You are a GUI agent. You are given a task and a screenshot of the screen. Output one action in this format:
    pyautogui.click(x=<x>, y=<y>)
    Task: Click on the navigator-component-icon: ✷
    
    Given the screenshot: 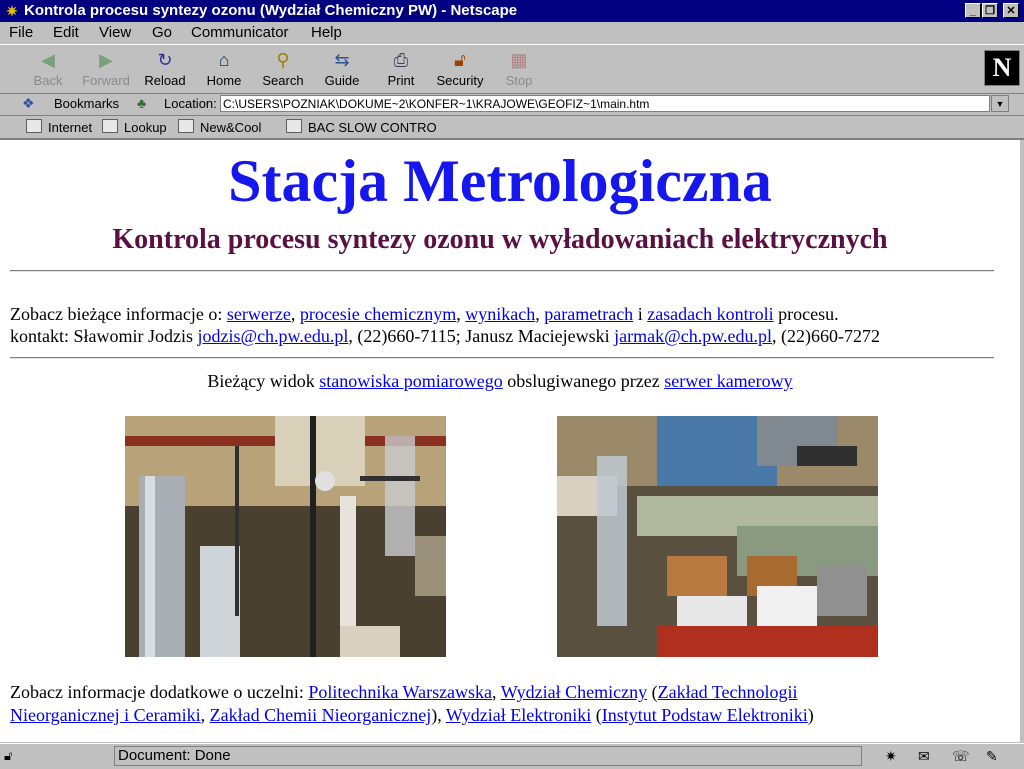 What is the action you would take?
    pyautogui.click(x=891, y=756)
    